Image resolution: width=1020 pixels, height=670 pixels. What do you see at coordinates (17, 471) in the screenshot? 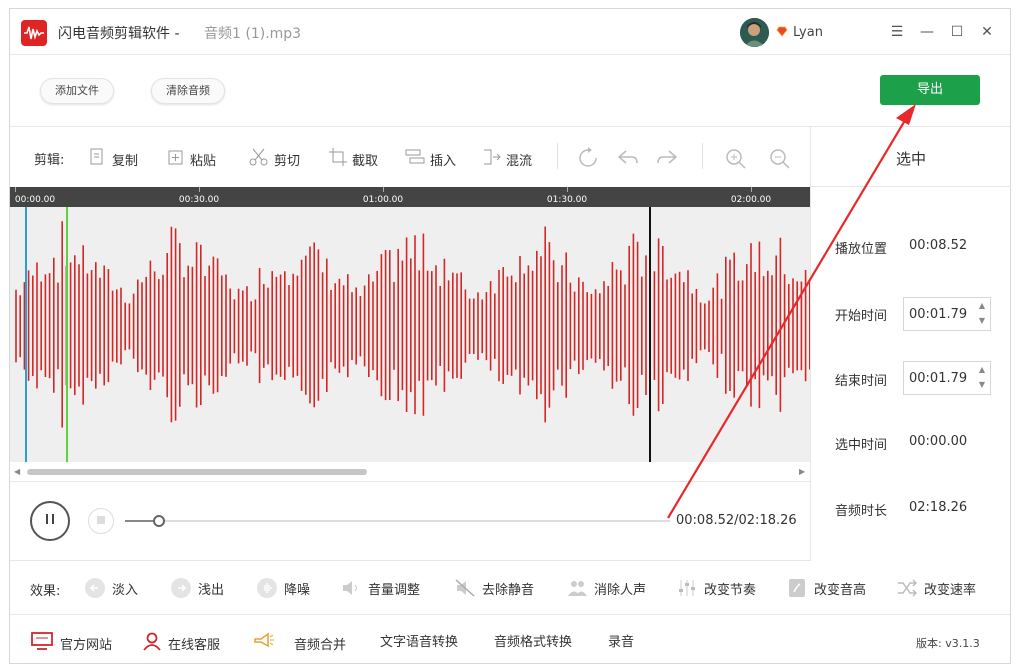
I see `scroll-left-icon: ◀` at bounding box center [17, 471].